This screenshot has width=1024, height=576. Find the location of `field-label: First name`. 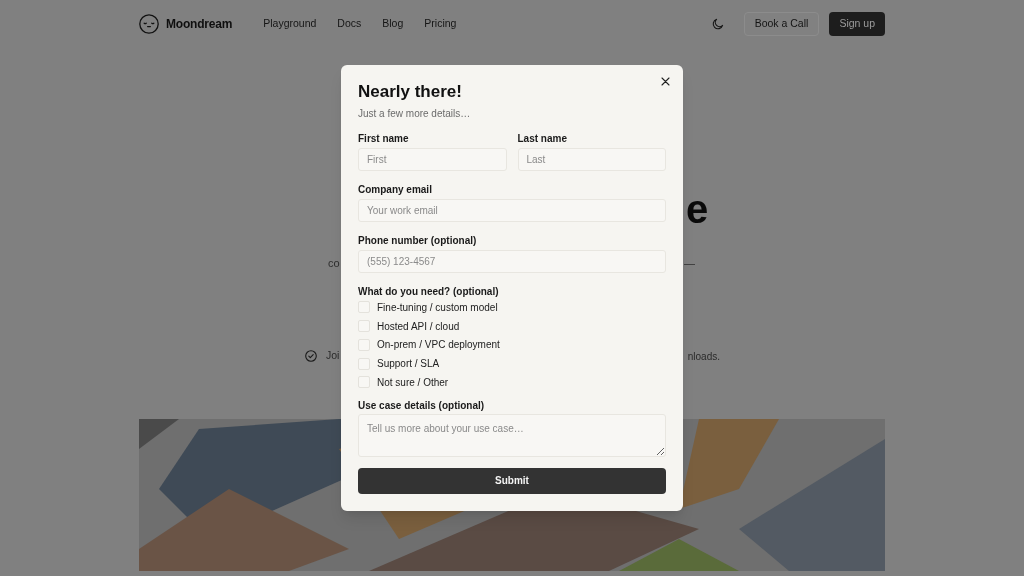

field-label: First name is located at coordinates (384, 139).